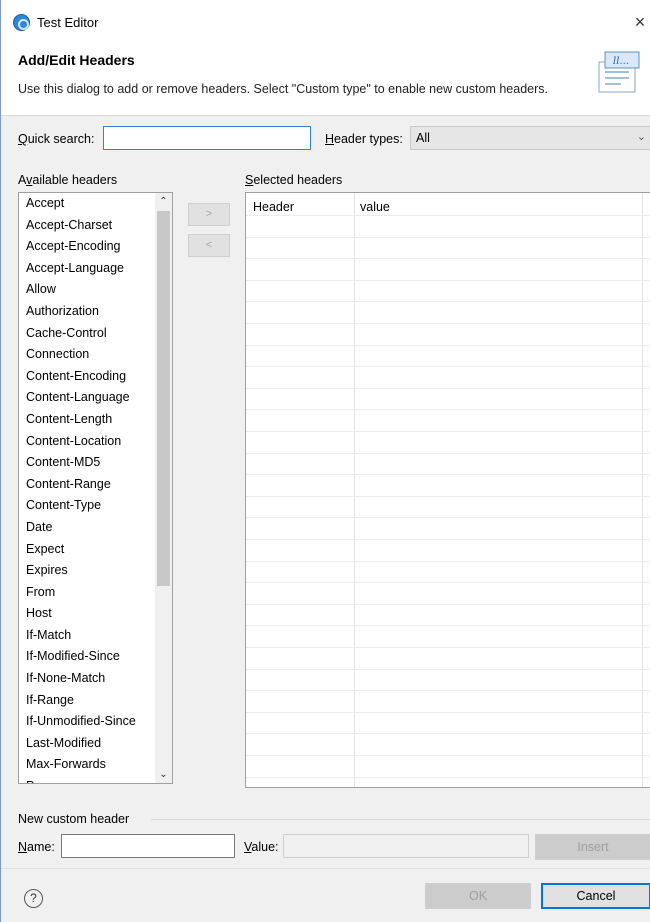  Describe the element at coordinates (87, 420) in the screenshot. I see `available-header-item: Content-Length` at that location.